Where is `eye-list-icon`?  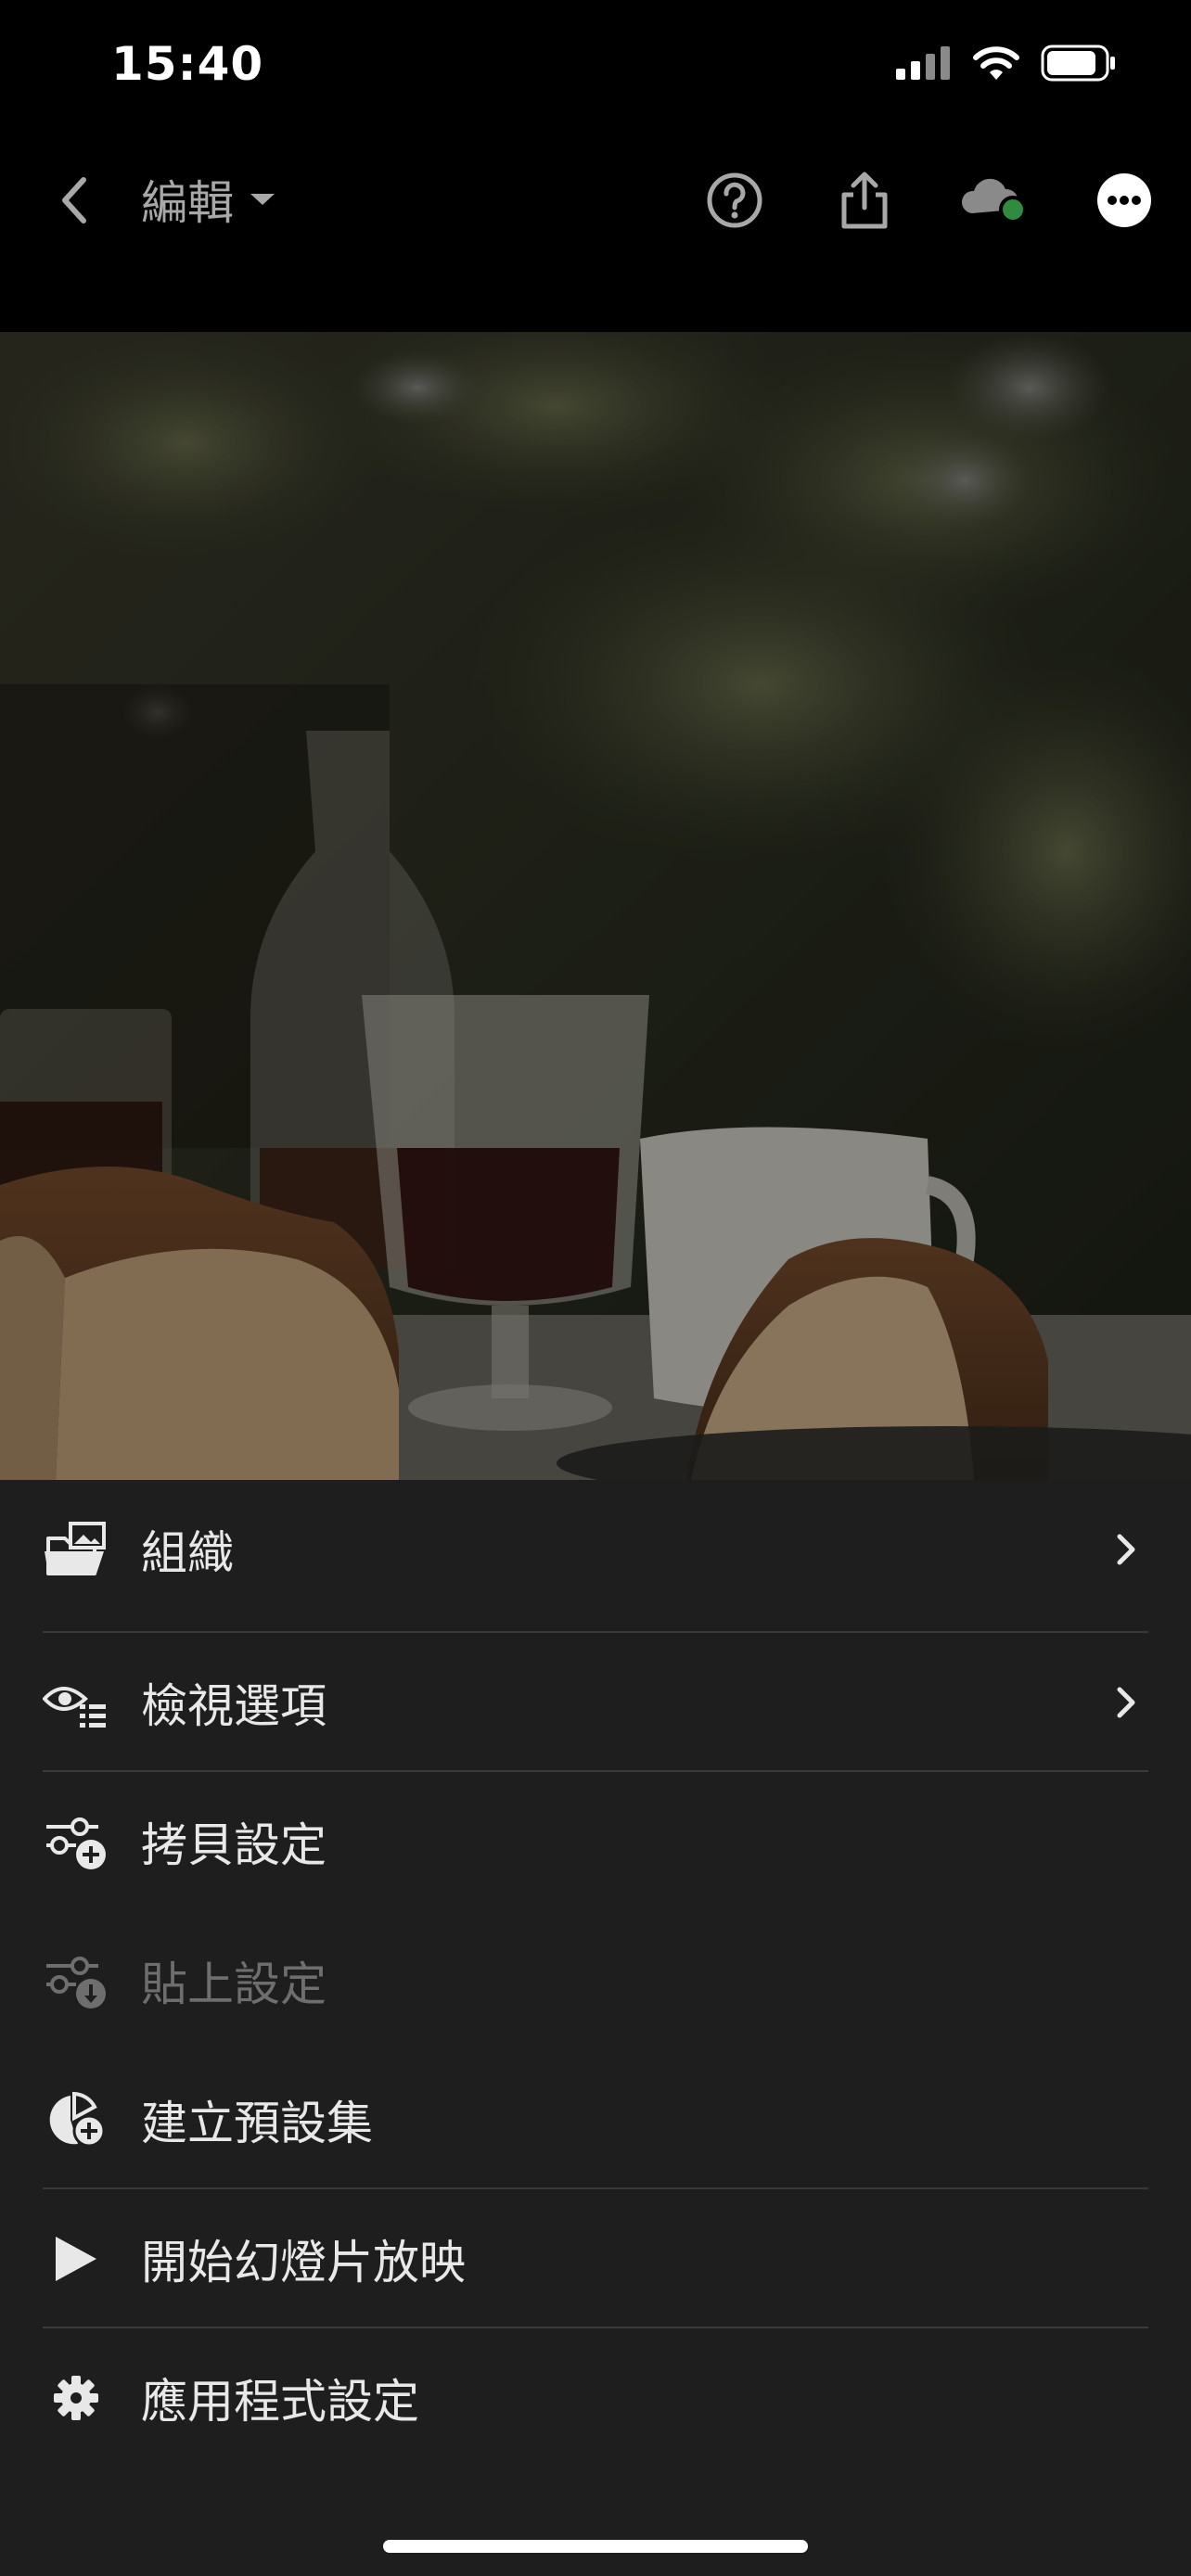
eye-list-icon is located at coordinates (76, 1702).